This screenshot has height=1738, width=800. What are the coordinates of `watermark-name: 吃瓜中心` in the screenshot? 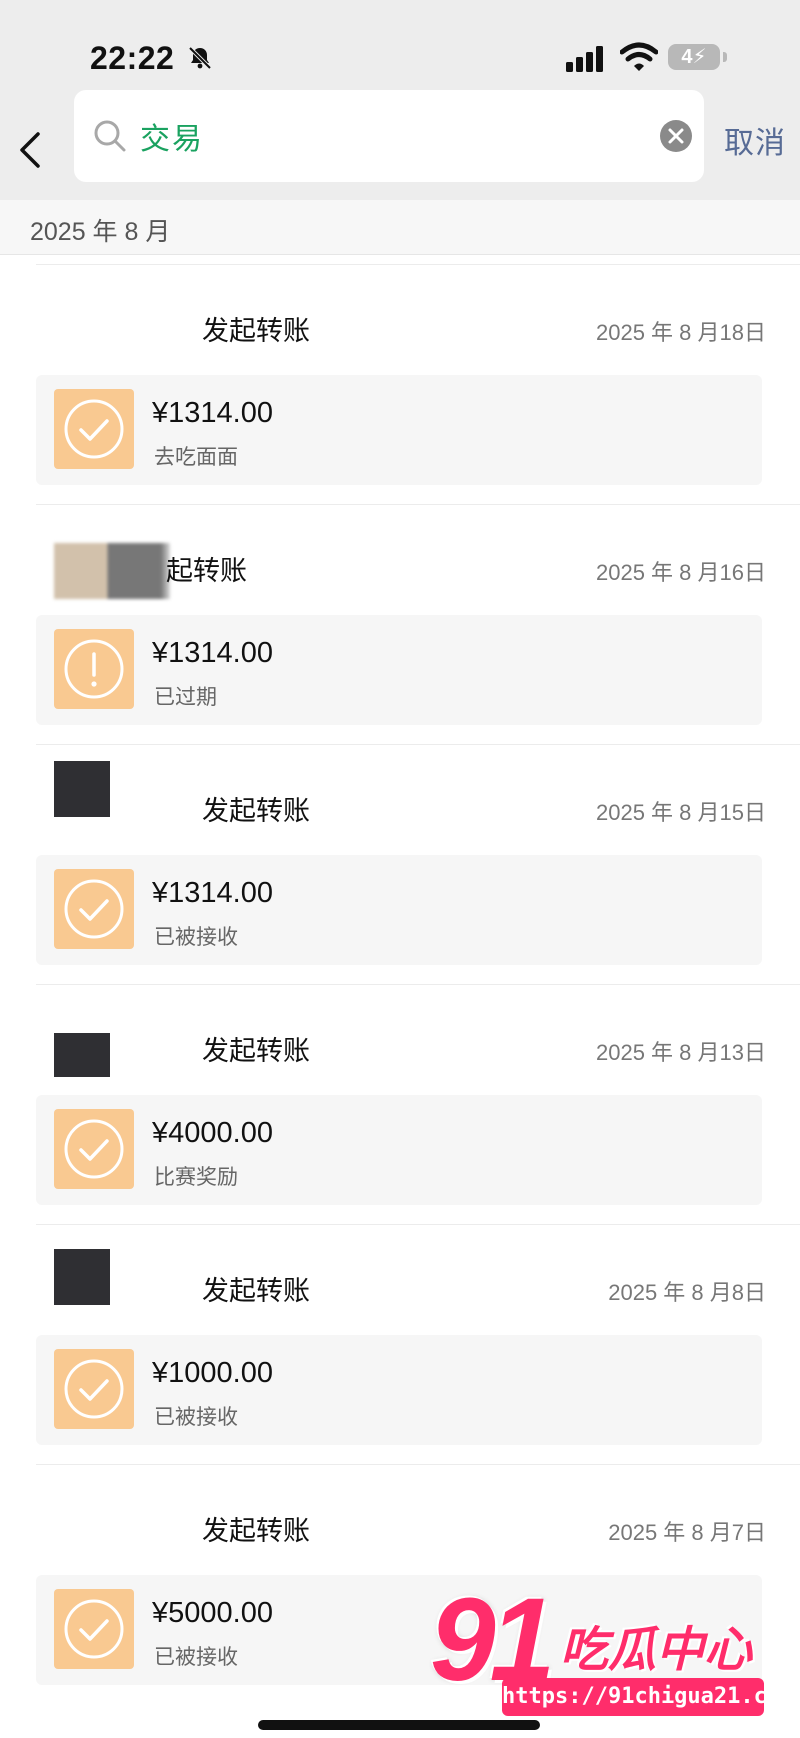 It's located at (656, 1650).